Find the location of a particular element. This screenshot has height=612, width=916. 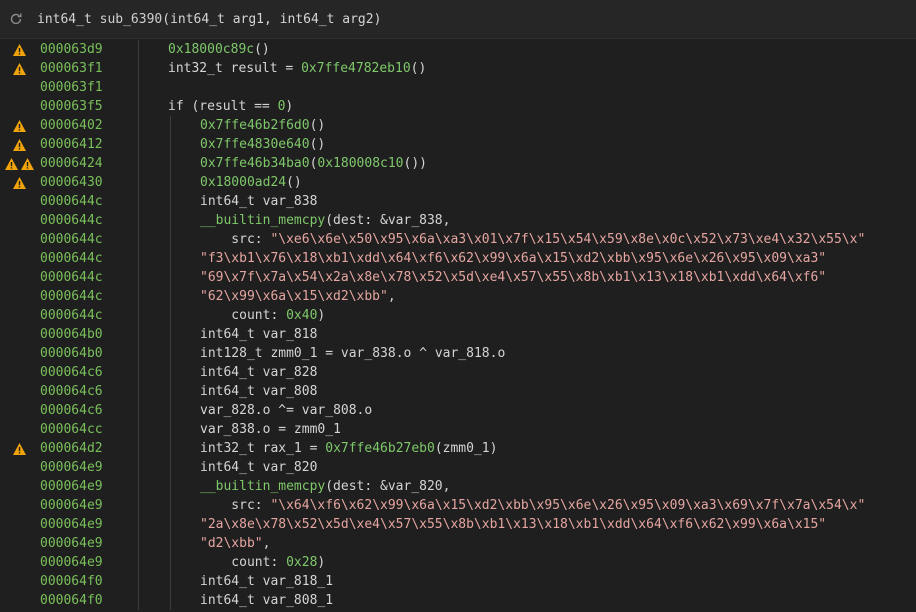

code-line: 0000644c __builtin_memcpy(dest: &var_838, is located at coordinates (458, 220).